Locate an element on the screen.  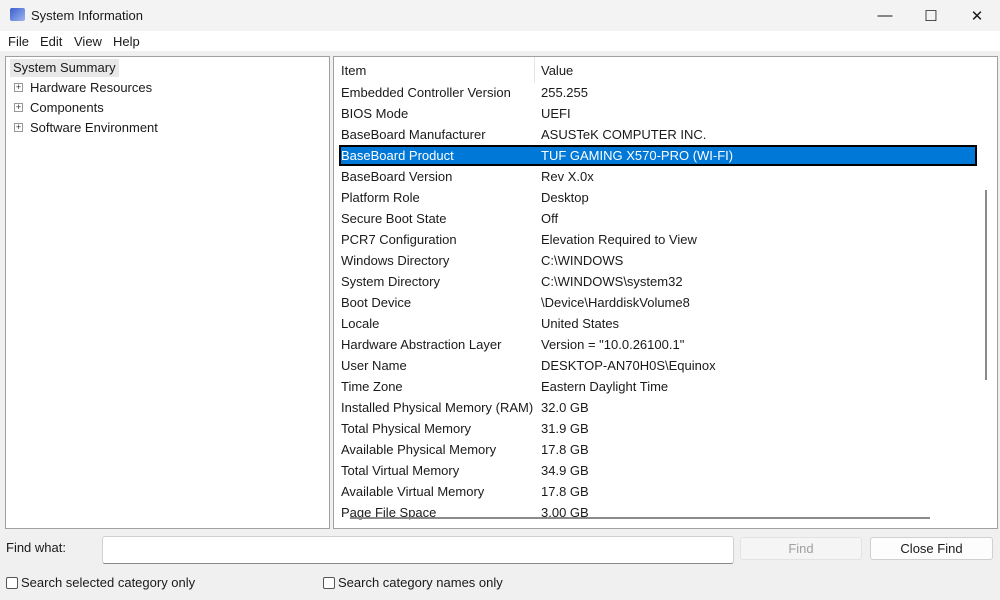
item-cell: Windows Directory is located at coordinates (395, 260).